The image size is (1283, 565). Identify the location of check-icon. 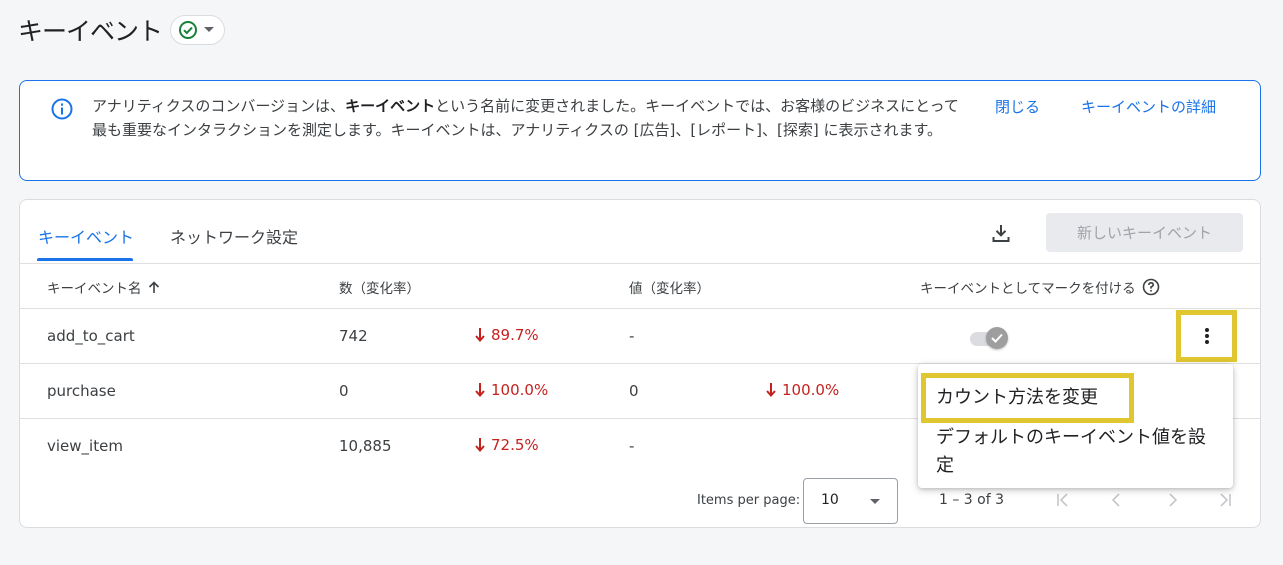
(997, 338).